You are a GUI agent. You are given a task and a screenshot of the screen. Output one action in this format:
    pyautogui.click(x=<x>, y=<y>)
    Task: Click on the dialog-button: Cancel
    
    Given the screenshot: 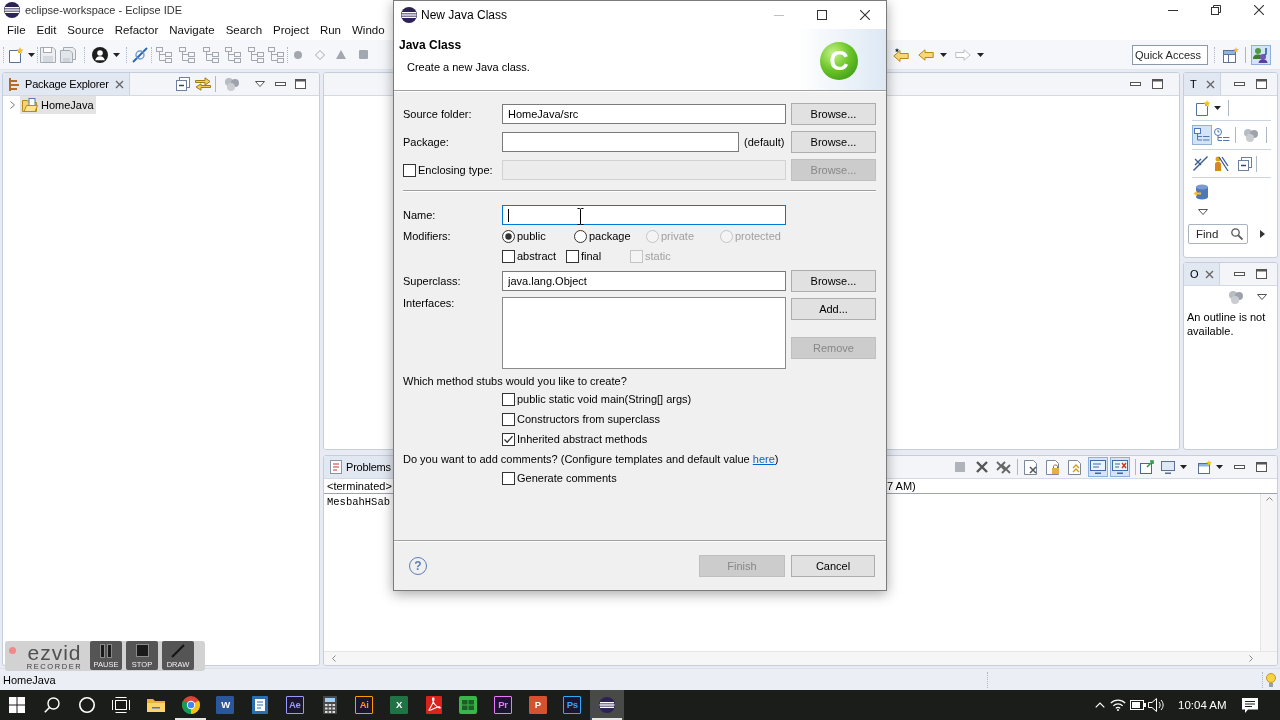 What is the action you would take?
    pyautogui.click(x=833, y=566)
    